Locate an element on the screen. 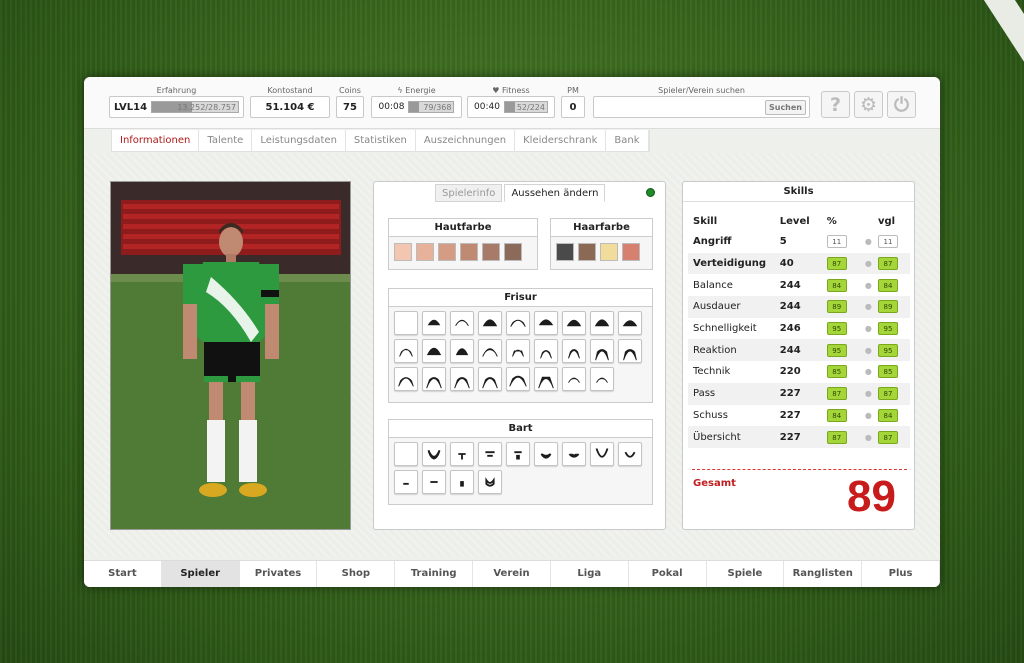  power-icon: ⏻ is located at coordinates (901, 104).